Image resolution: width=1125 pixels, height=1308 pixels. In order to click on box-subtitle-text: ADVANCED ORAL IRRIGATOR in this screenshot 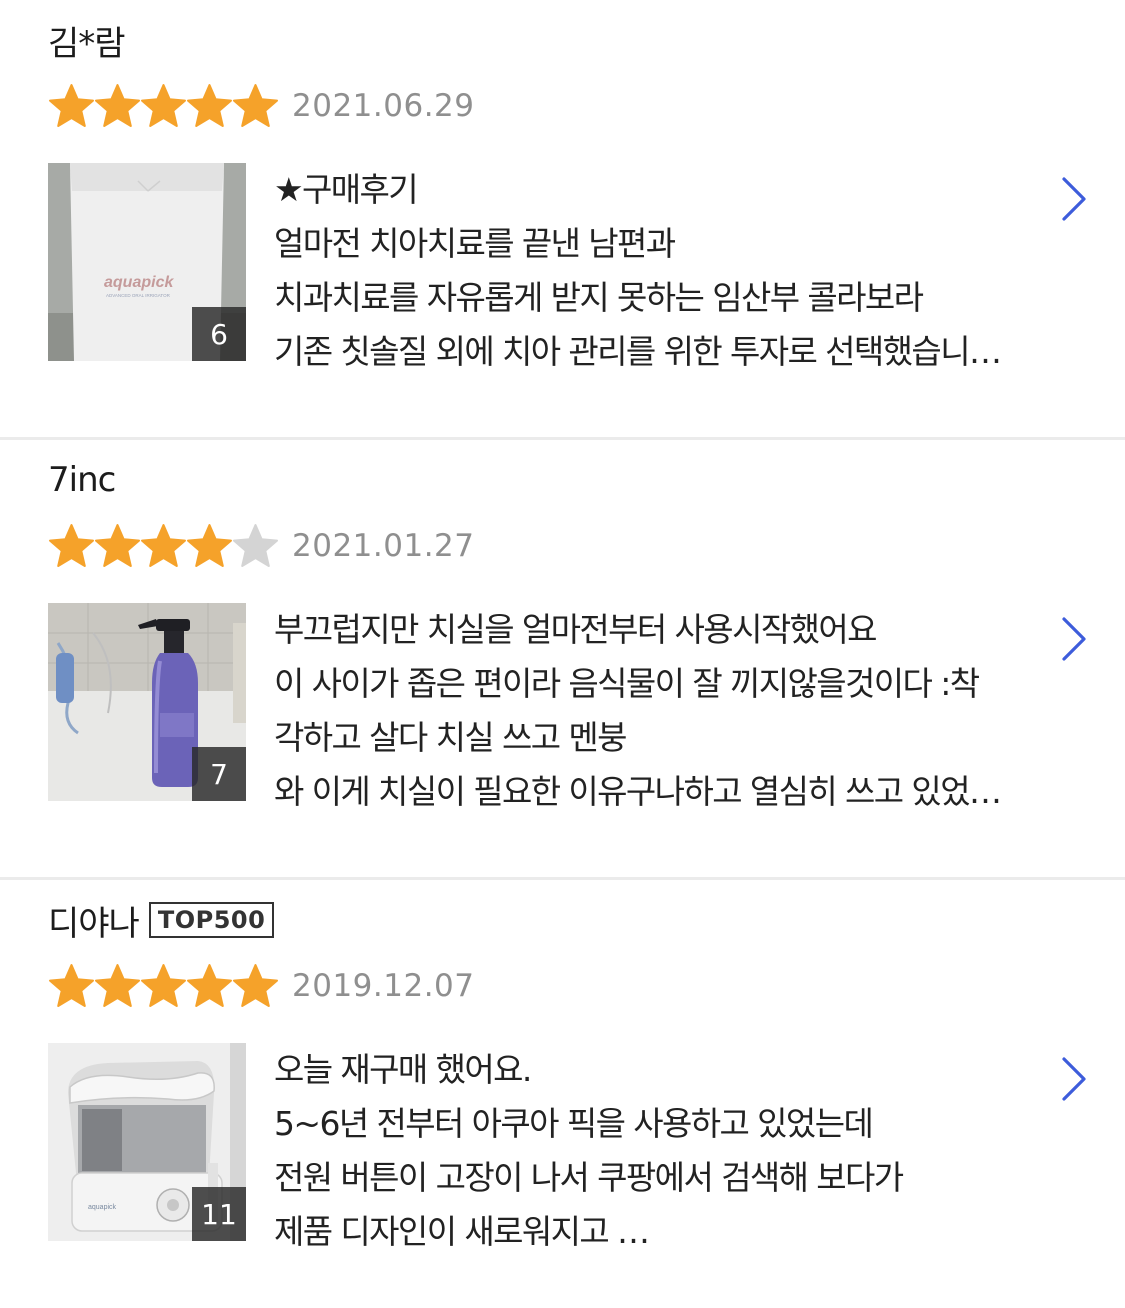, I will do `click(138, 295)`.